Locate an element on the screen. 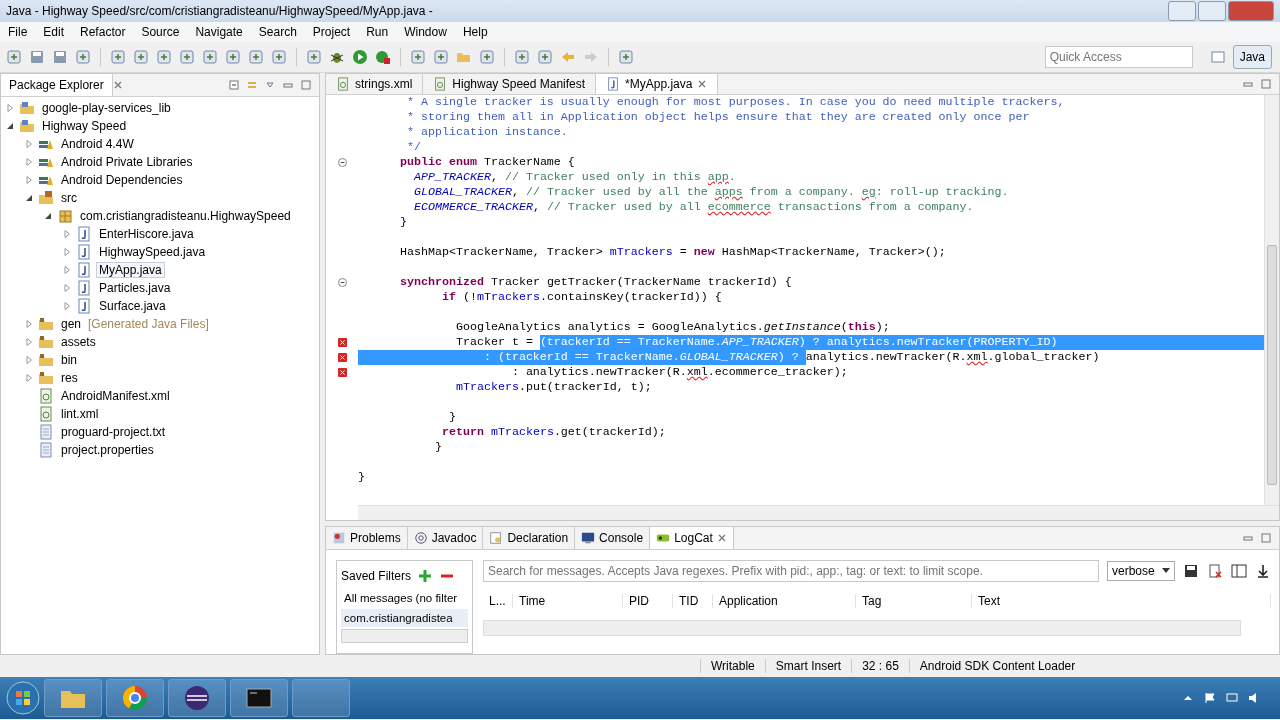  tree-item: google-play-services_lib is located at coordinates (106, 108).